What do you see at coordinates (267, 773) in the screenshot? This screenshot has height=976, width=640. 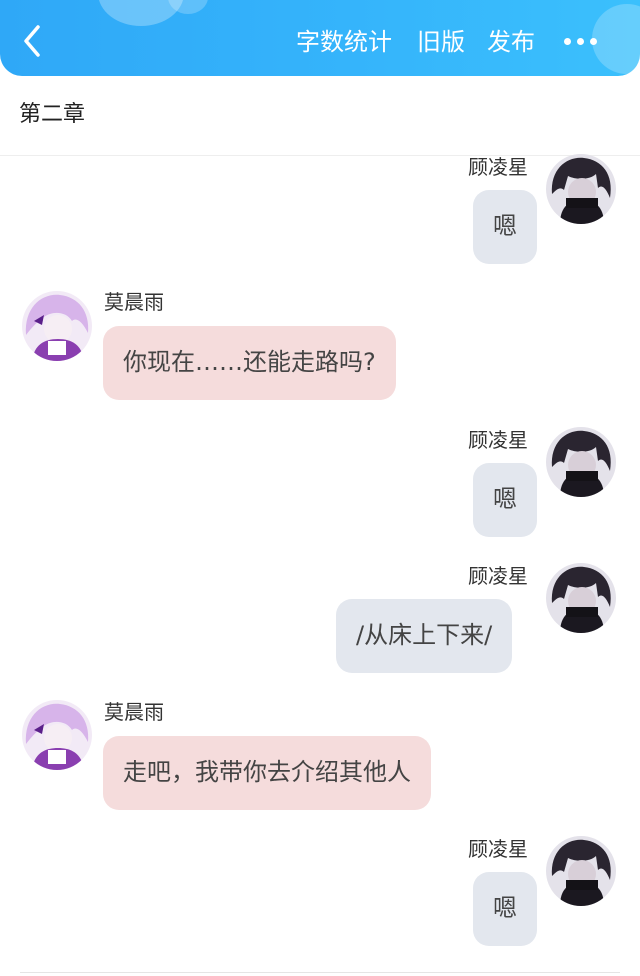 I see `message-bubble: 走吧，我带你去介绍其他人` at bounding box center [267, 773].